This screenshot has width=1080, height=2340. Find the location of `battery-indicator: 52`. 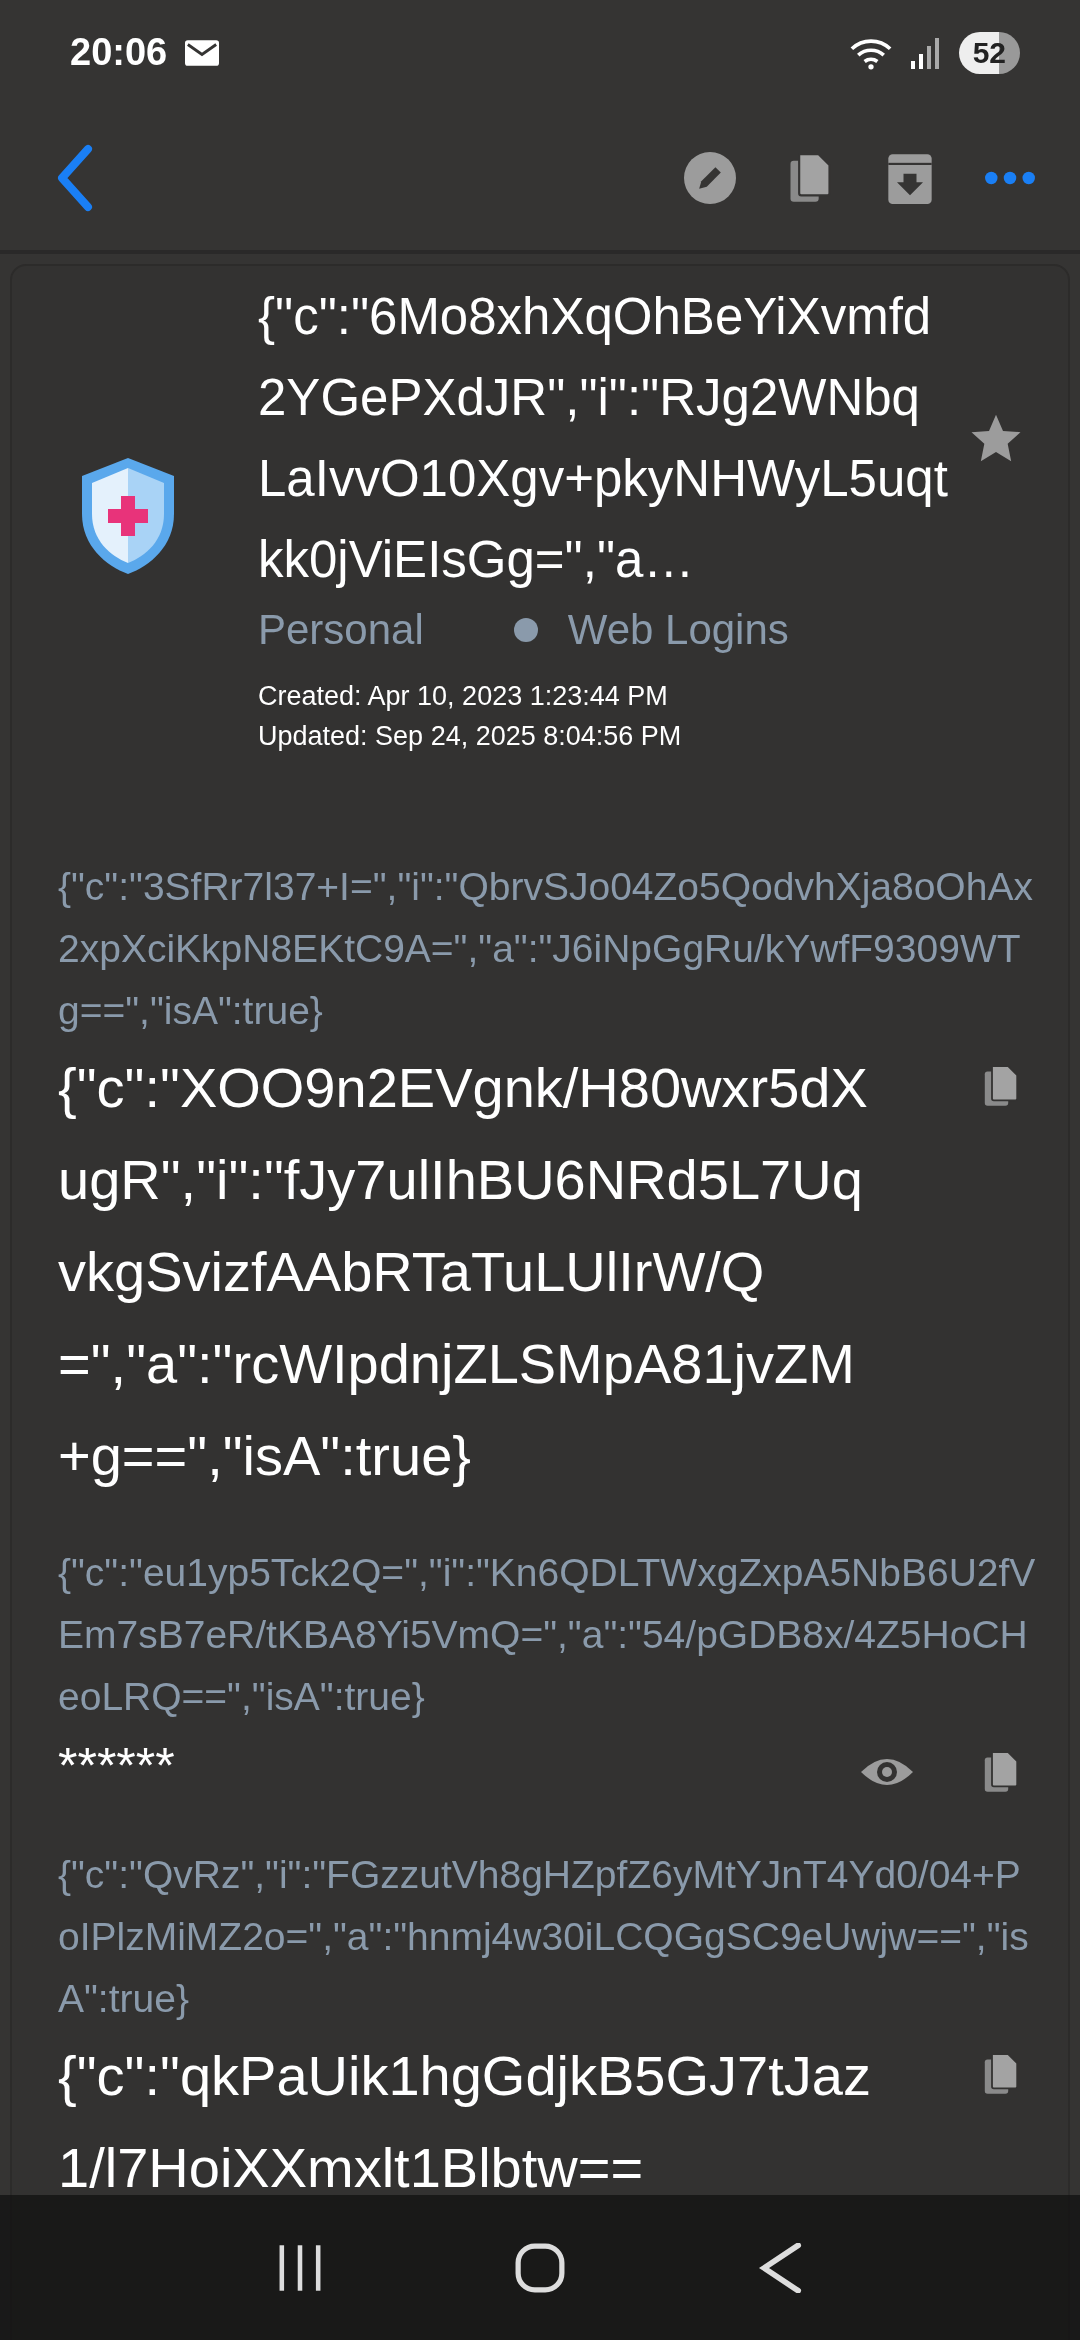

battery-indicator: 52 is located at coordinates (989, 52).